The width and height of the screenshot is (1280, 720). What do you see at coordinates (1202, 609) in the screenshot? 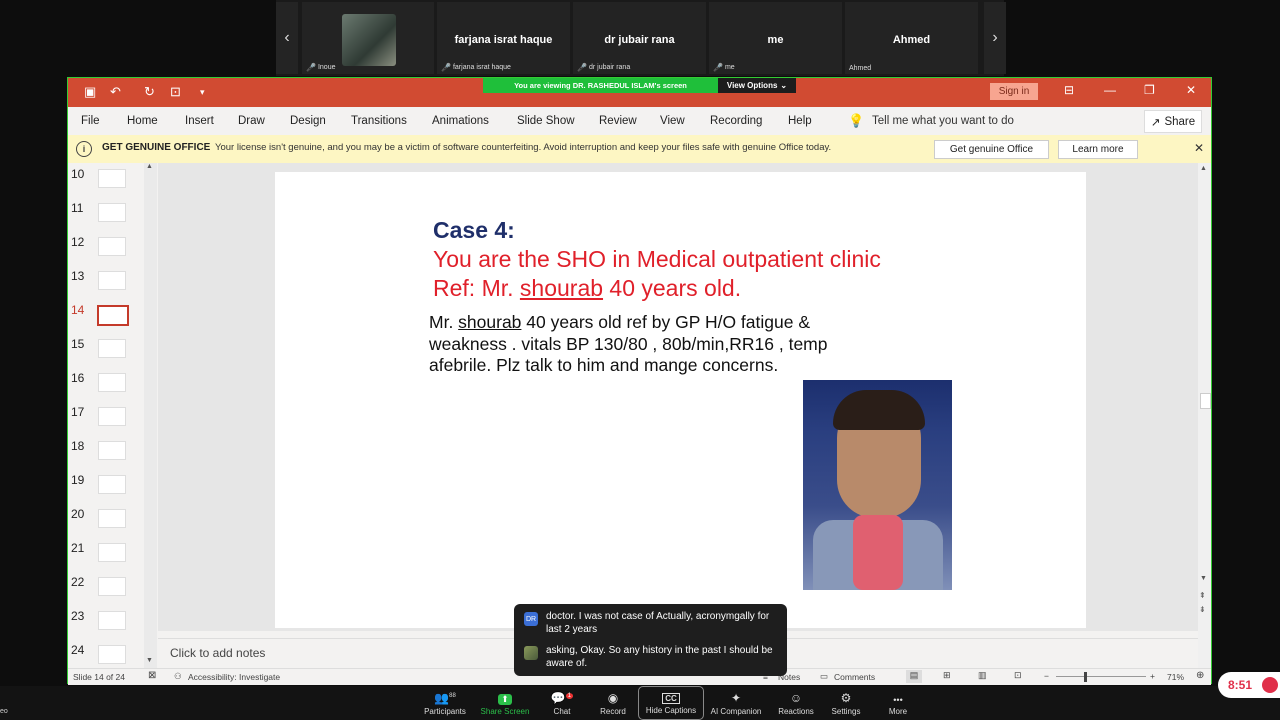
I see `next-slide-icon: ⇟` at bounding box center [1202, 609].